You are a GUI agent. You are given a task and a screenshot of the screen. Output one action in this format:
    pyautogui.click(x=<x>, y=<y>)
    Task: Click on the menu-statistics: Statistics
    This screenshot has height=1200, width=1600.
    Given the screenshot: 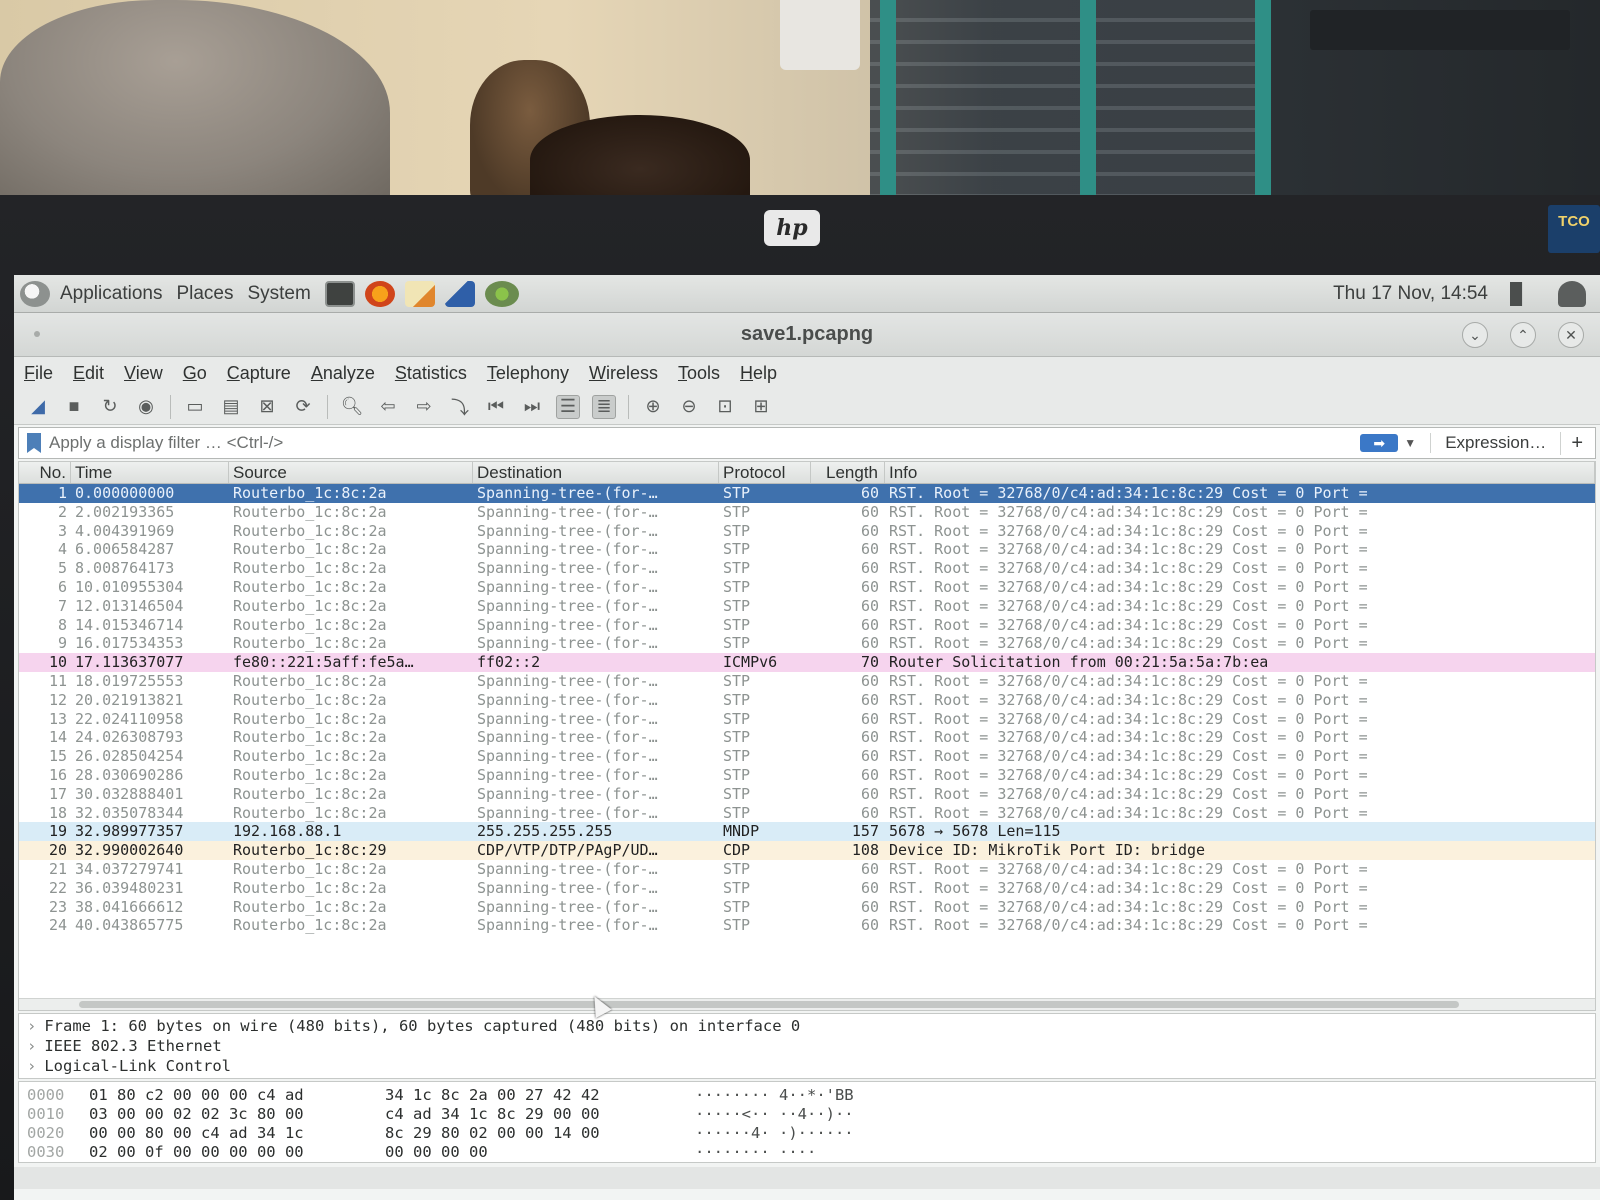 What is the action you would take?
    pyautogui.click(x=431, y=373)
    